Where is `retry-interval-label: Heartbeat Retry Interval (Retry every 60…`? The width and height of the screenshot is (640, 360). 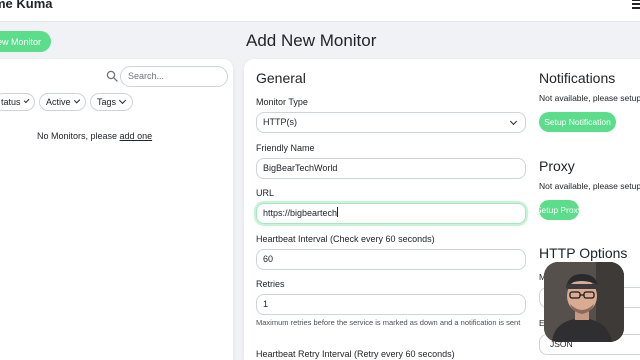 retry-interval-label: Heartbeat Retry Interval (Retry every 60… is located at coordinates (355, 354).